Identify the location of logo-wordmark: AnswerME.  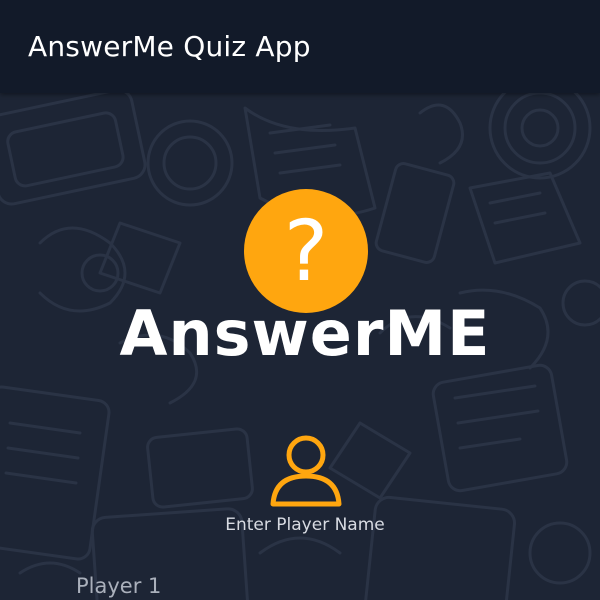
(305, 333).